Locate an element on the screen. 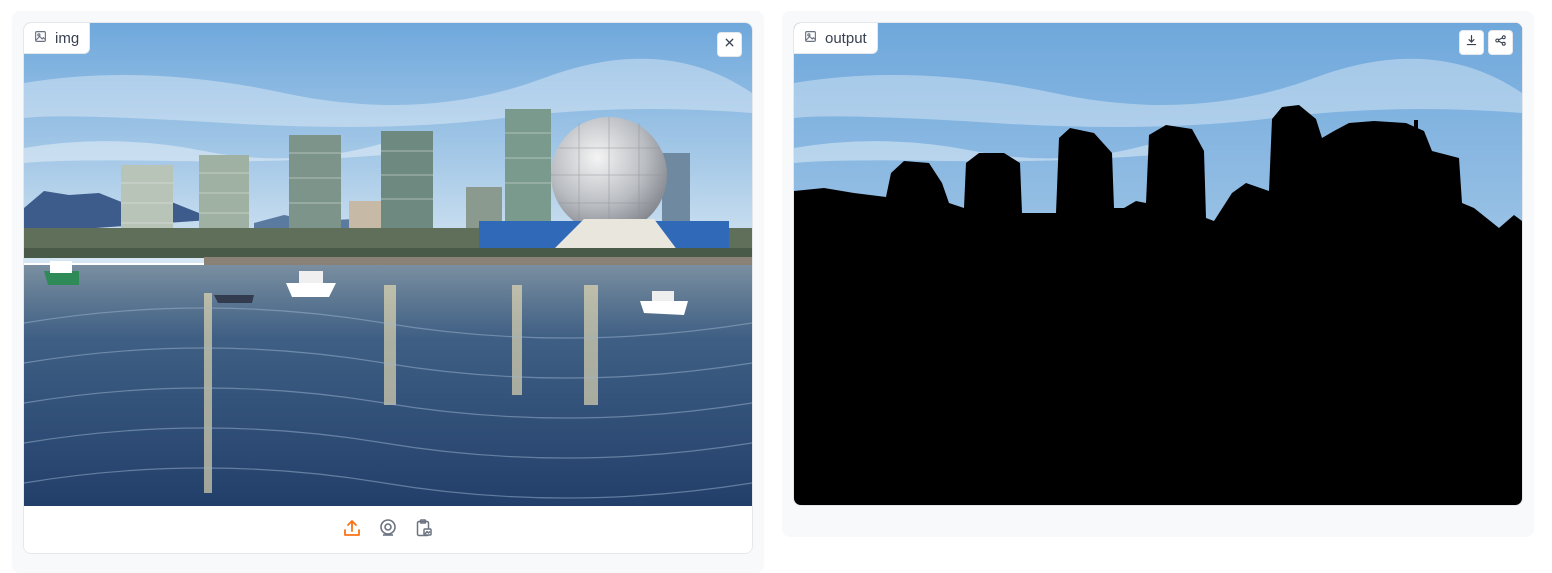 Image resolution: width=1552 pixels, height=573 pixels. output-label-tag: output is located at coordinates (836, 38).